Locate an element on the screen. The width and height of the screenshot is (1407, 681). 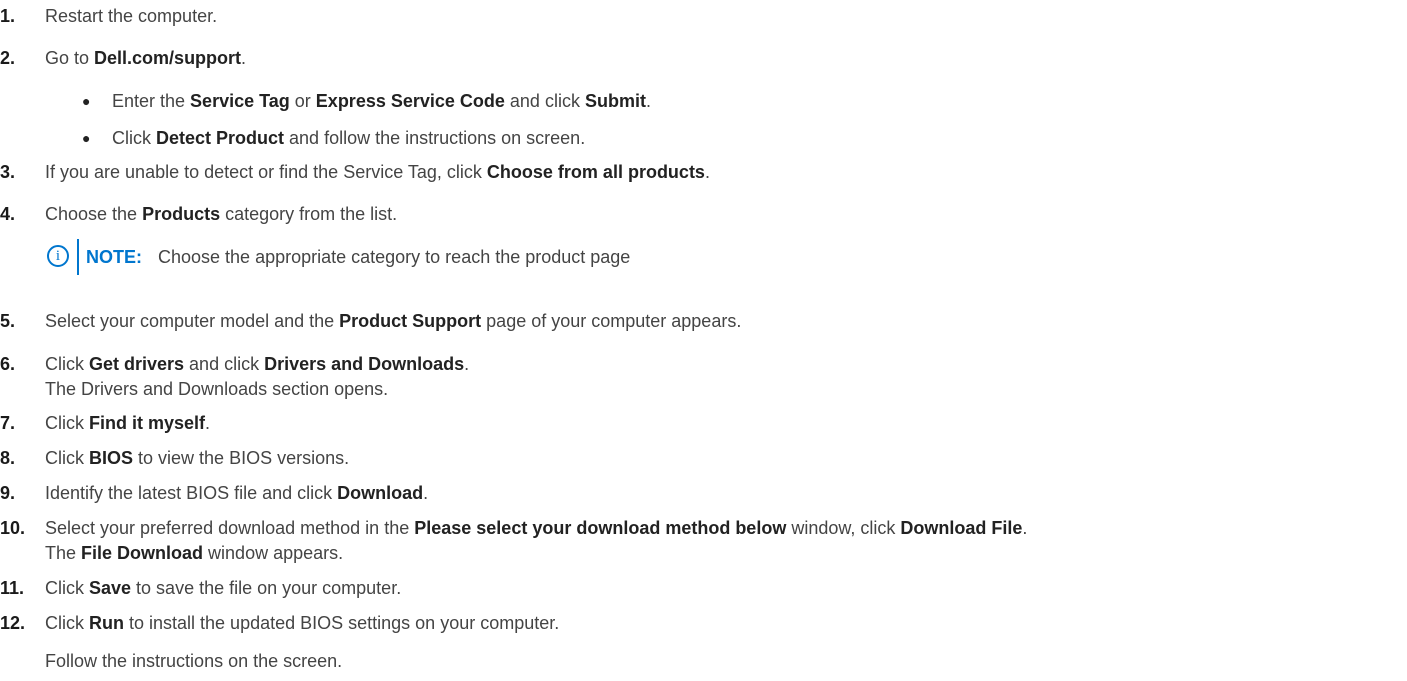
step-text: Restart the computer. is located at coordinates (131, 16).